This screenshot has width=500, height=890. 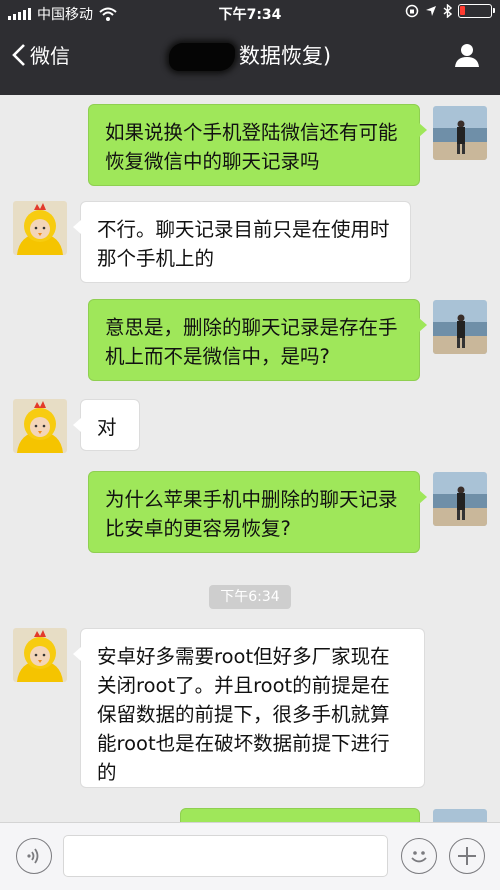 I want to click on input-bar, so click(x=250, y=856).